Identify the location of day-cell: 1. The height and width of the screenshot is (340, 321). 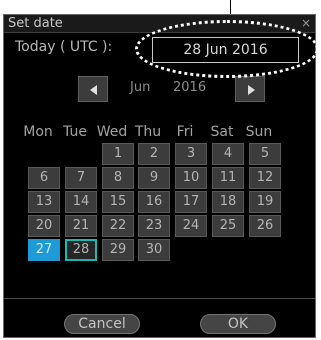
(118, 154).